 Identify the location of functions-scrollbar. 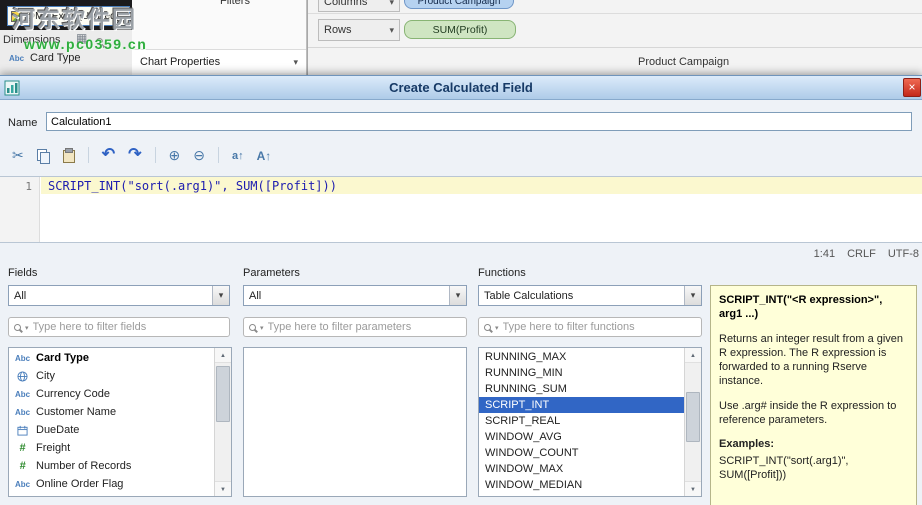
(692, 422).